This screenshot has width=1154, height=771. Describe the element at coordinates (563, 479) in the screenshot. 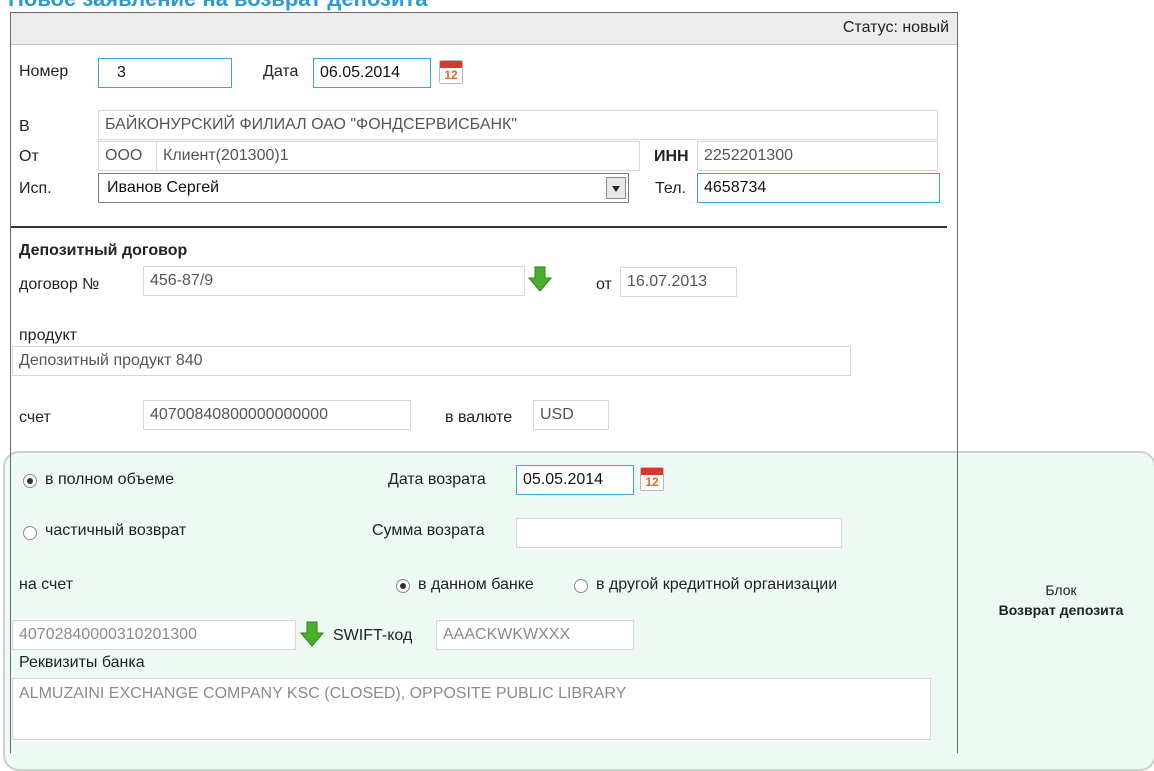

I see `refund-date-value: 05.05.2014` at that location.